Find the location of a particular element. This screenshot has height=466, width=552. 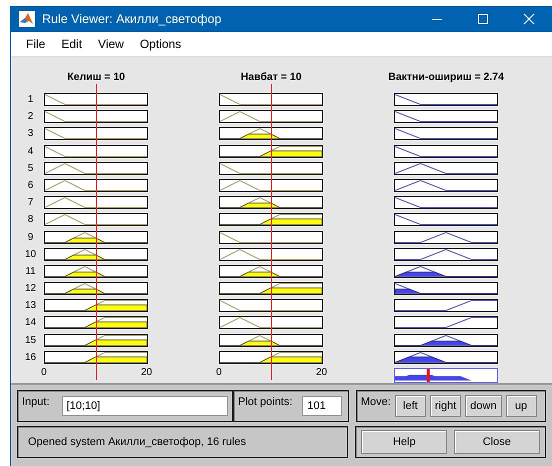

dialog-button: Close is located at coordinates (497, 442).